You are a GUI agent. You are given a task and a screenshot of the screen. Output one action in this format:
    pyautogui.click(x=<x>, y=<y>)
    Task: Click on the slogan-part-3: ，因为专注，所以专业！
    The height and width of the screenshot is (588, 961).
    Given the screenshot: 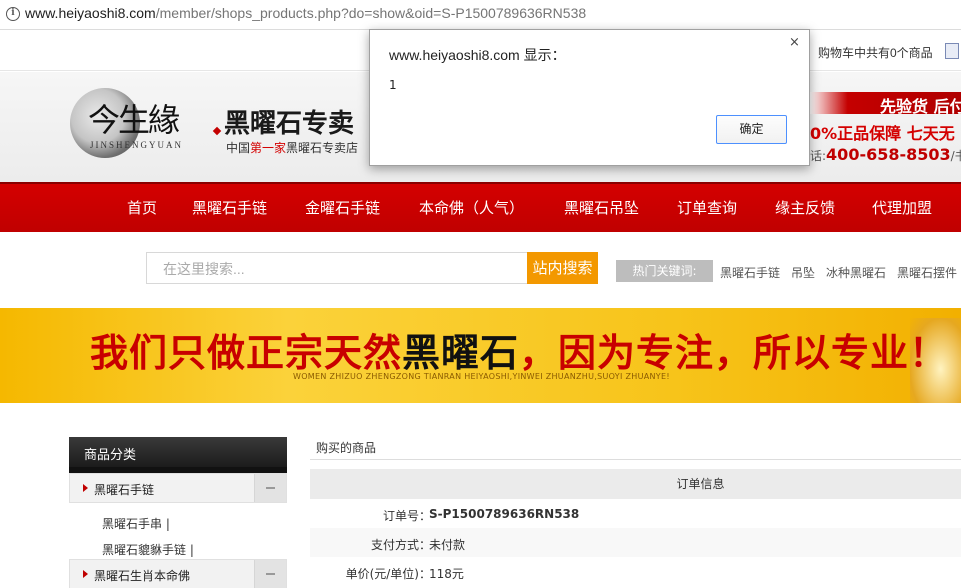 What is the action you would take?
    pyautogui.click(x=734, y=353)
    